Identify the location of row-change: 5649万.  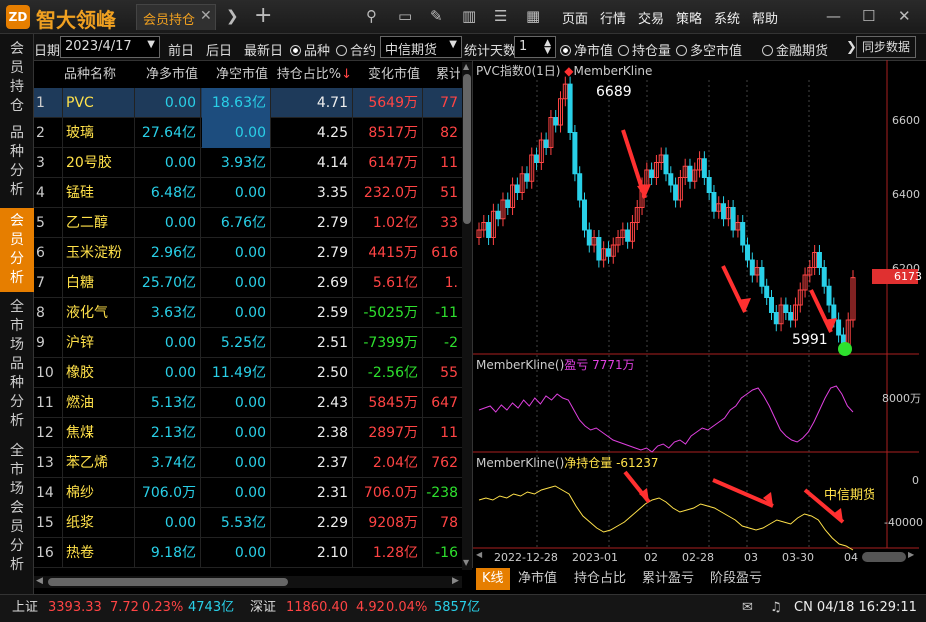
(393, 103).